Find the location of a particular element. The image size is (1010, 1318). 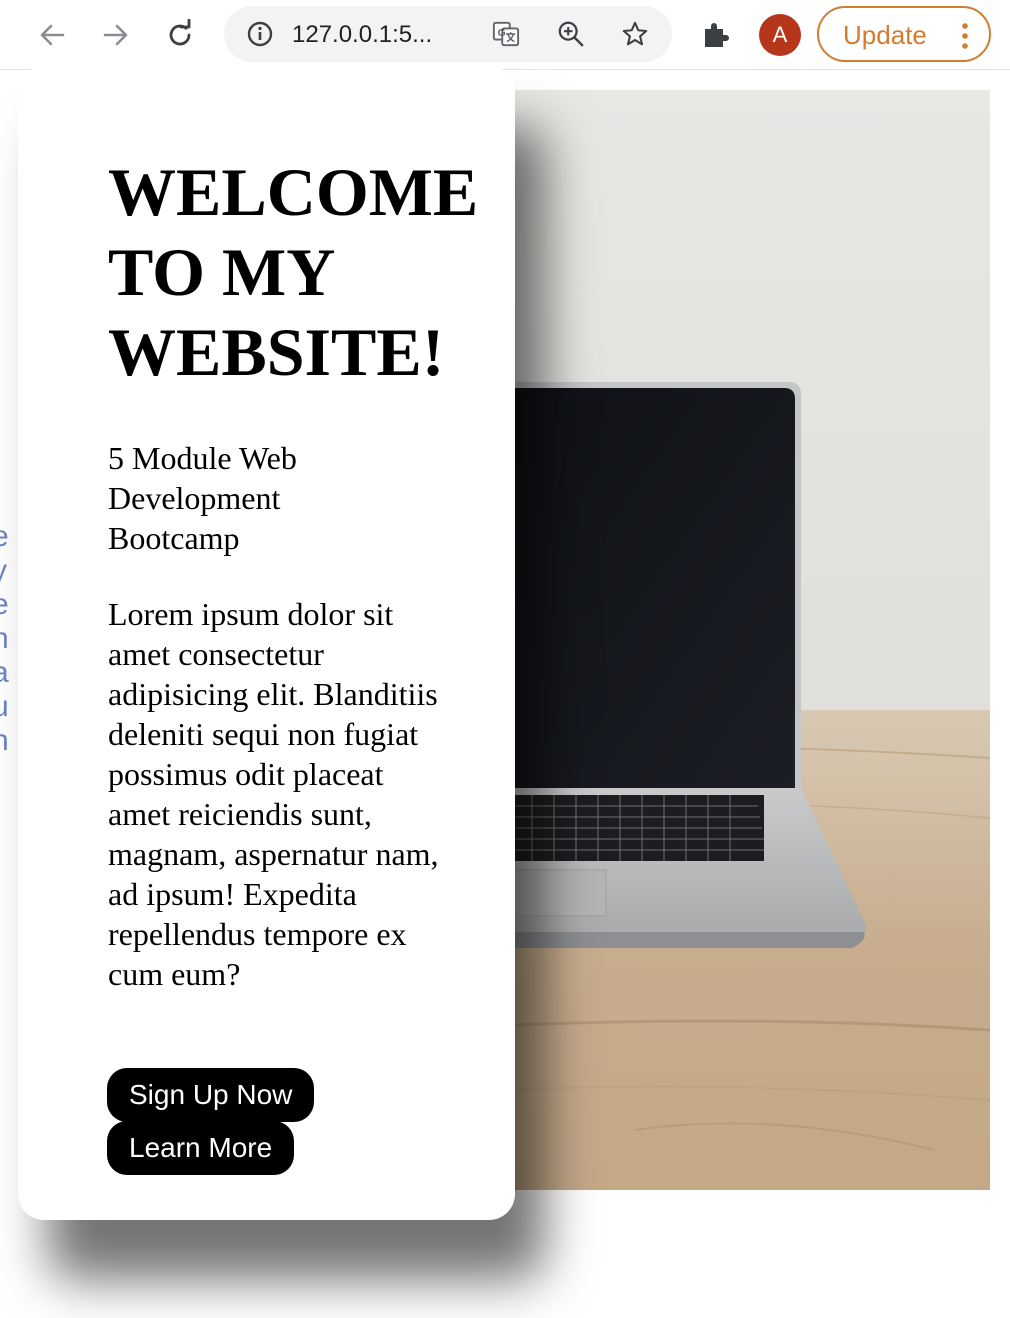

extensions-button is located at coordinates (716, 35).